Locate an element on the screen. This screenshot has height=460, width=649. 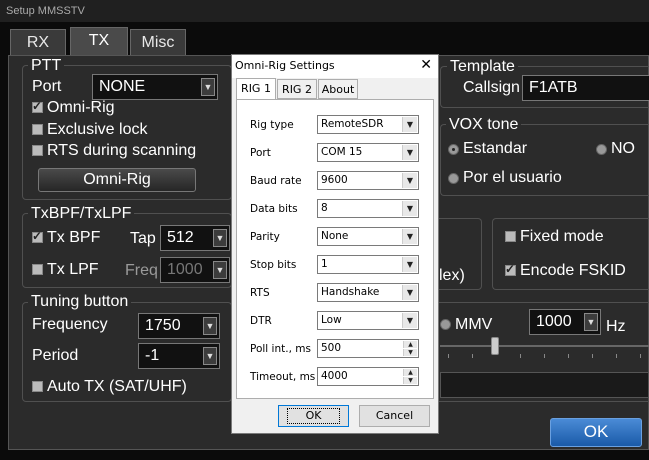
timeout-spinbox: 4000 ▲ ▼ is located at coordinates (368, 376).